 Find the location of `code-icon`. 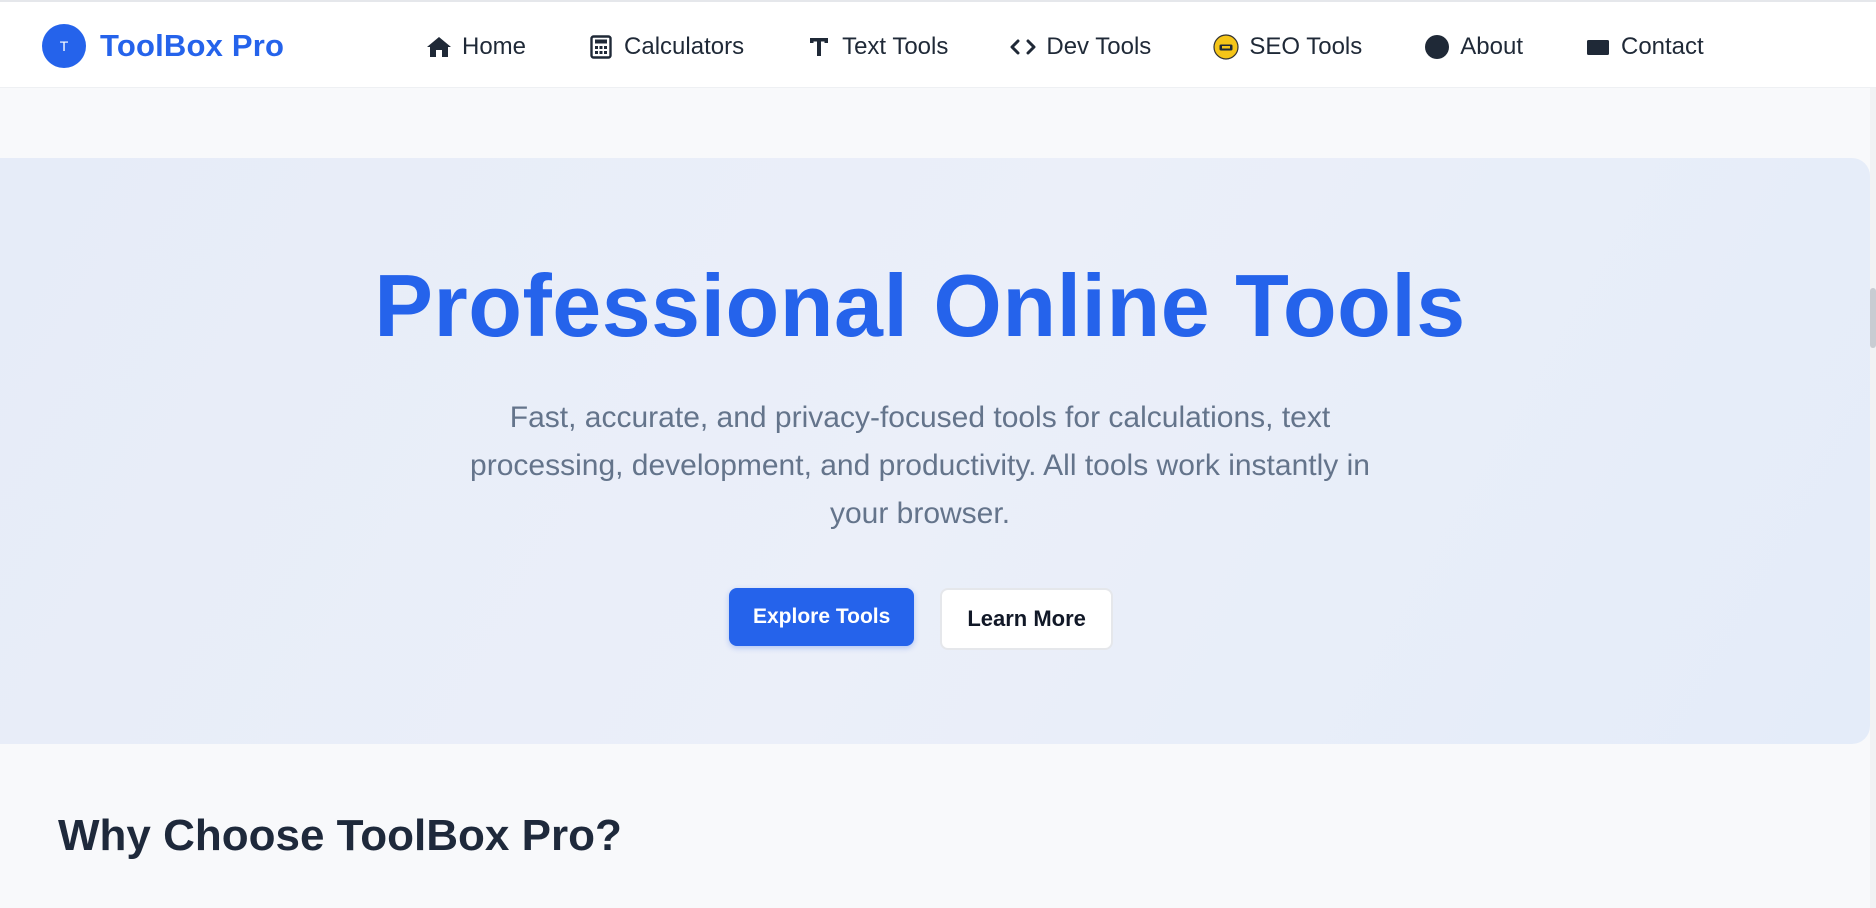

code-icon is located at coordinates (1023, 47).